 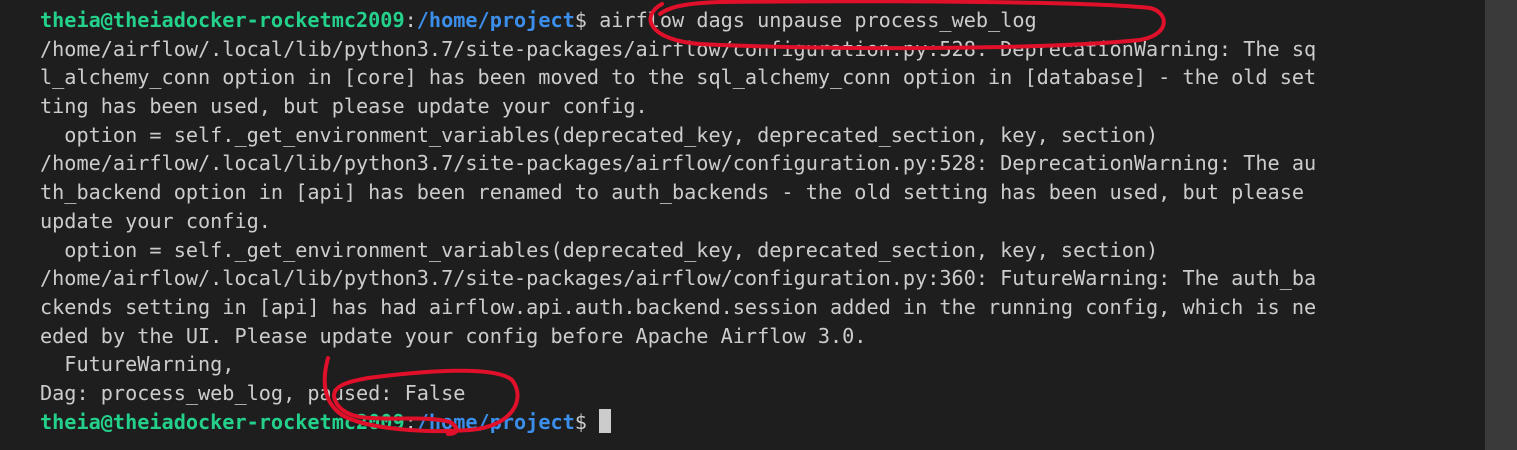 What do you see at coordinates (137, 364) in the screenshot?
I see `output-line: FutureWarning,` at bounding box center [137, 364].